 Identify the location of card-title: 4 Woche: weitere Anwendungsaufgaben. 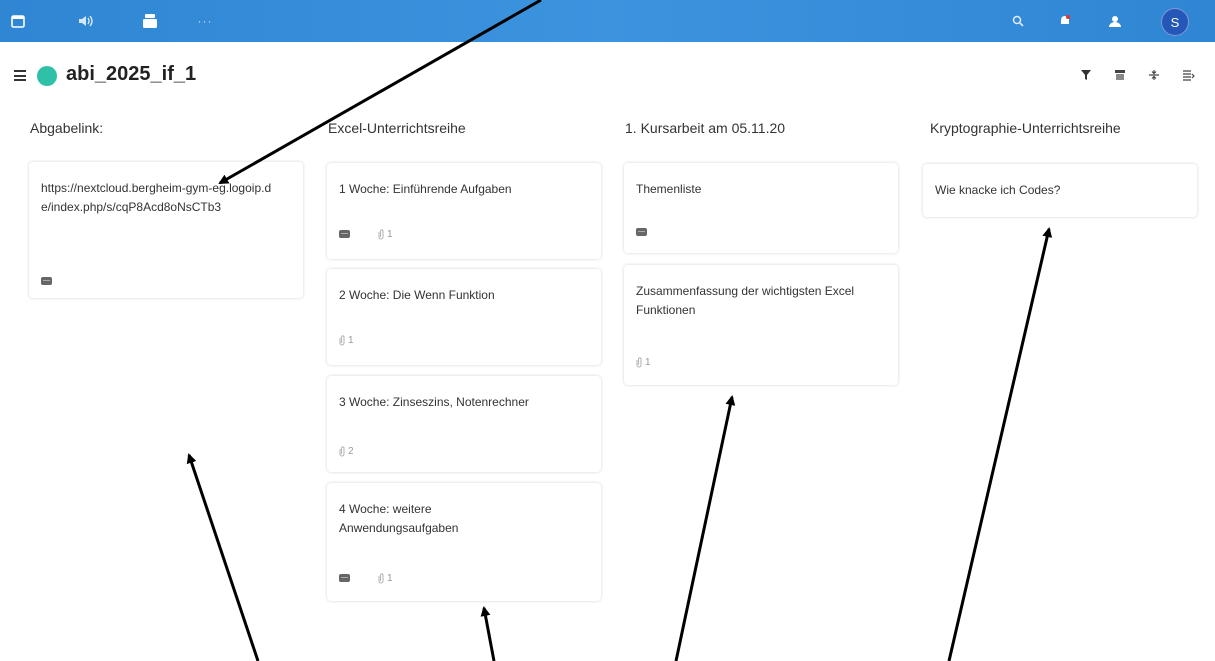
(399, 518).